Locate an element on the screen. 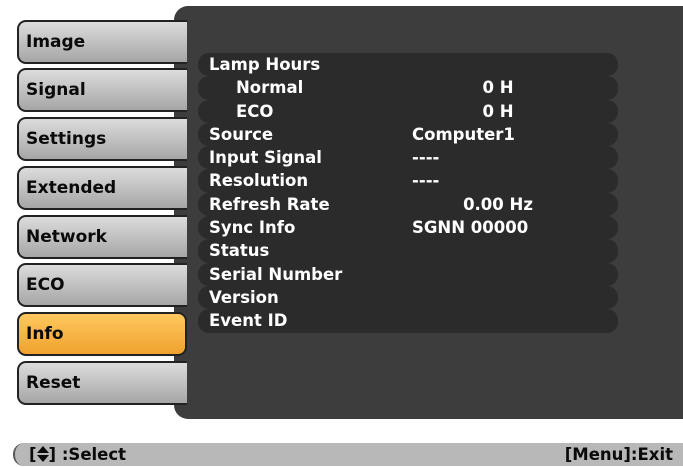 The width and height of the screenshot is (683, 467). tab-image: Image is located at coordinates (102, 42).